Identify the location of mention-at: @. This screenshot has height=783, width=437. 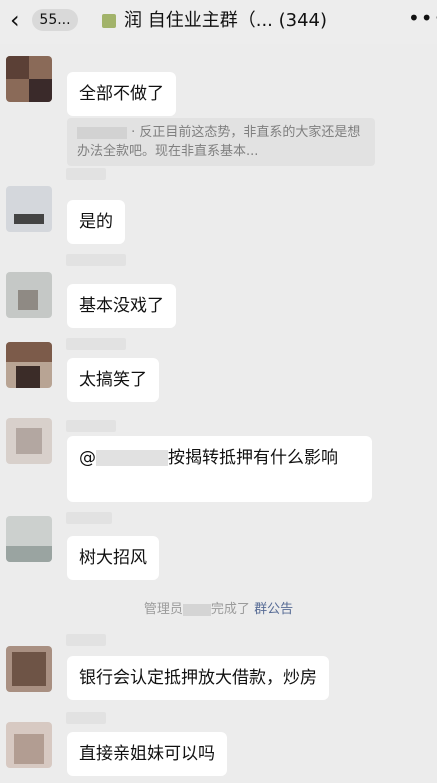
(87, 458).